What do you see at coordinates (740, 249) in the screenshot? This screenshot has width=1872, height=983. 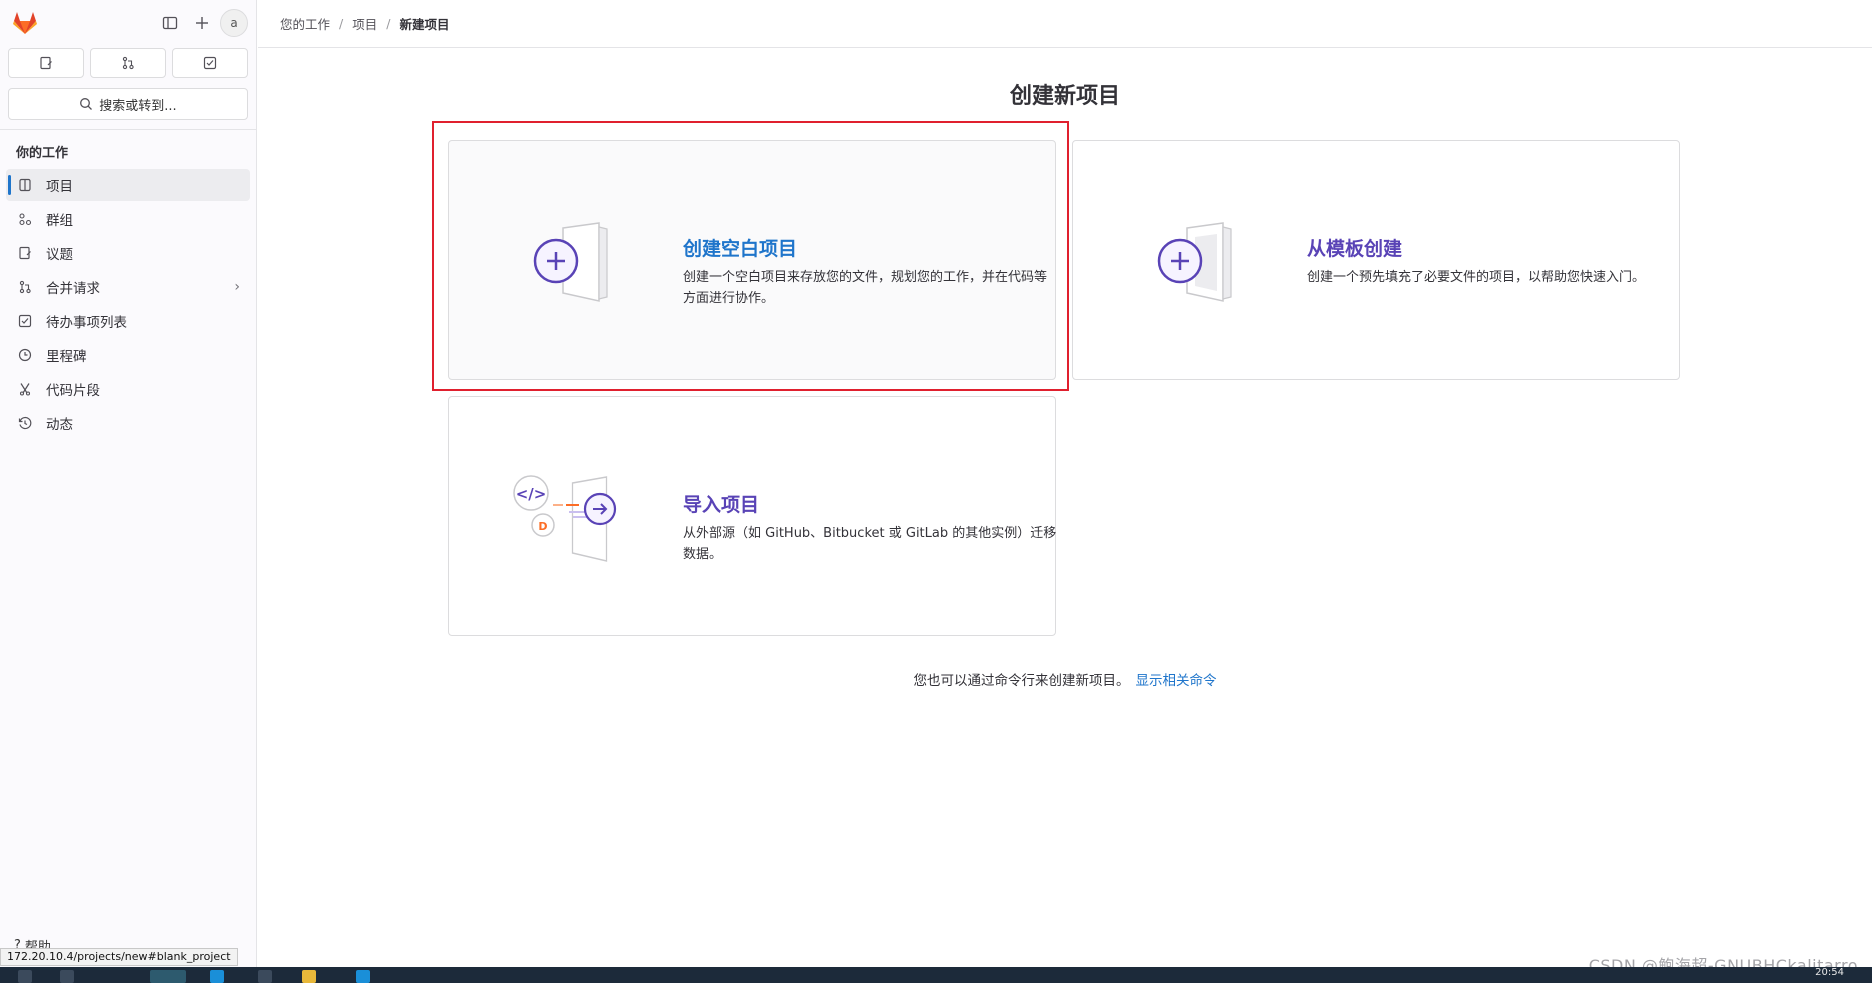 I see `create-blank-project-title: 创建空白项目` at bounding box center [740, 249].